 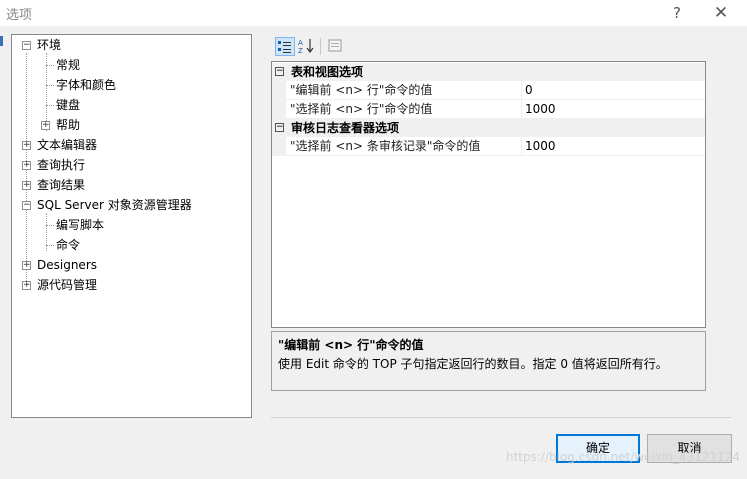 What do you see at coordinates (361, 90) in the screenshot?
I see `property-name: "编辑前 <n> 行"命令的值` at bounding box center [361, 90].